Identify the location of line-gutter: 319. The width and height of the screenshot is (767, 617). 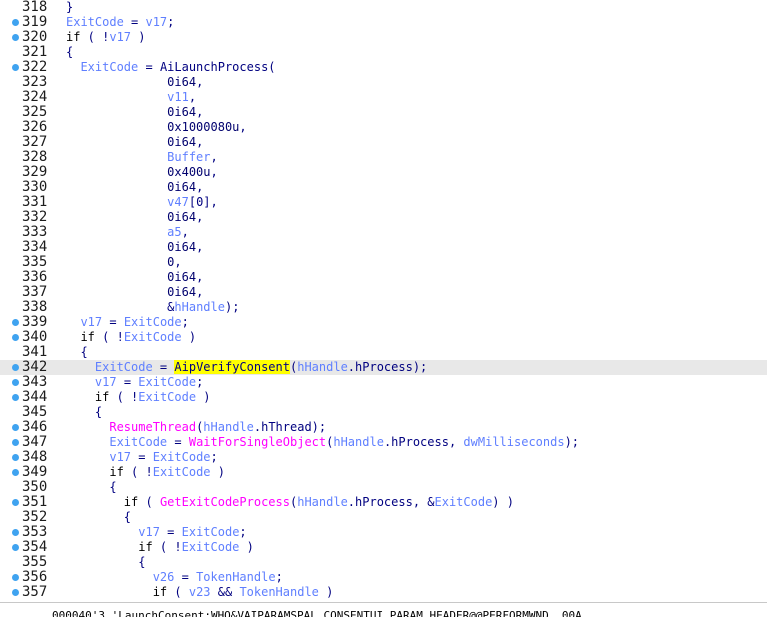
(29, 22).